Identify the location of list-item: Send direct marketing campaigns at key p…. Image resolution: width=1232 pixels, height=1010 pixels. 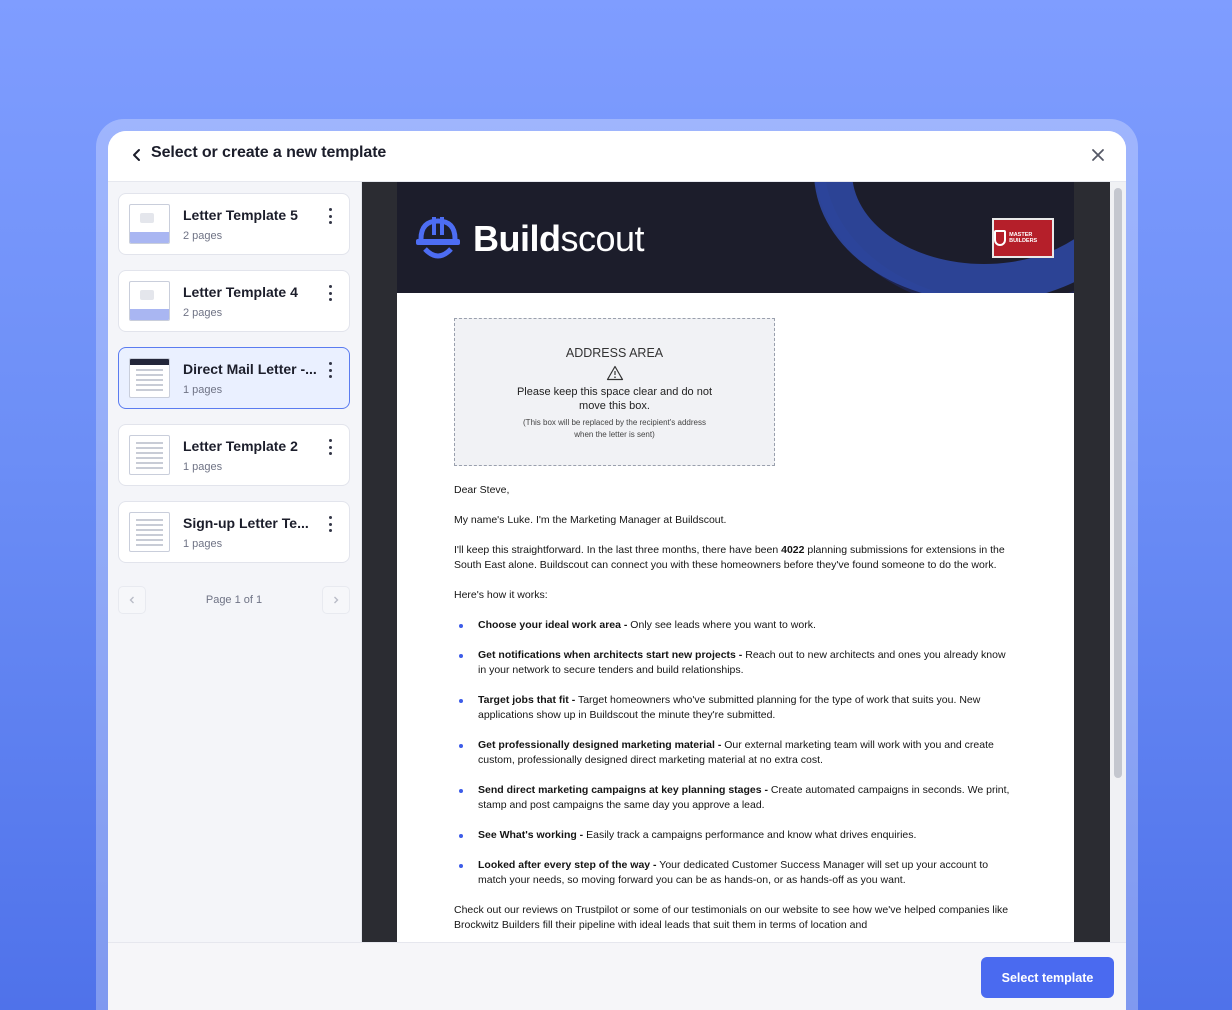
(734, 798).